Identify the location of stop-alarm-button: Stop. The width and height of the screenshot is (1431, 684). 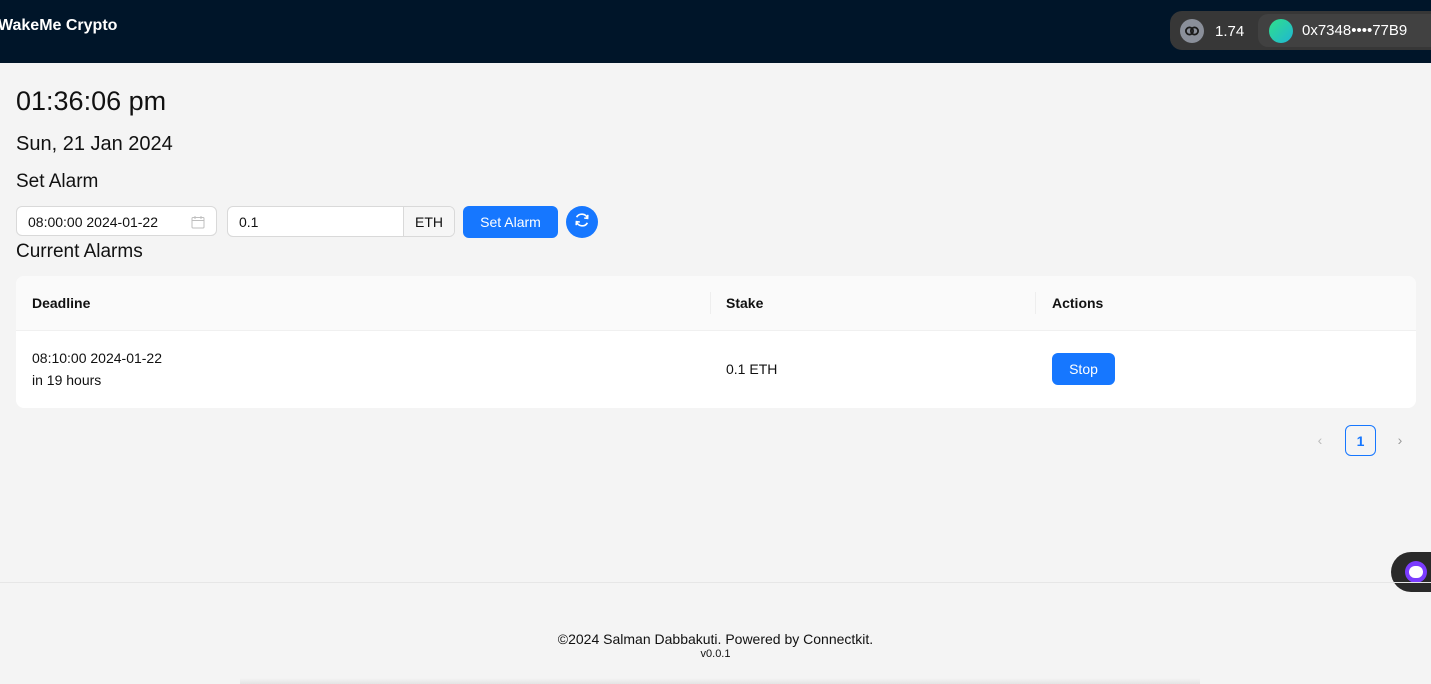
(1083, 369).